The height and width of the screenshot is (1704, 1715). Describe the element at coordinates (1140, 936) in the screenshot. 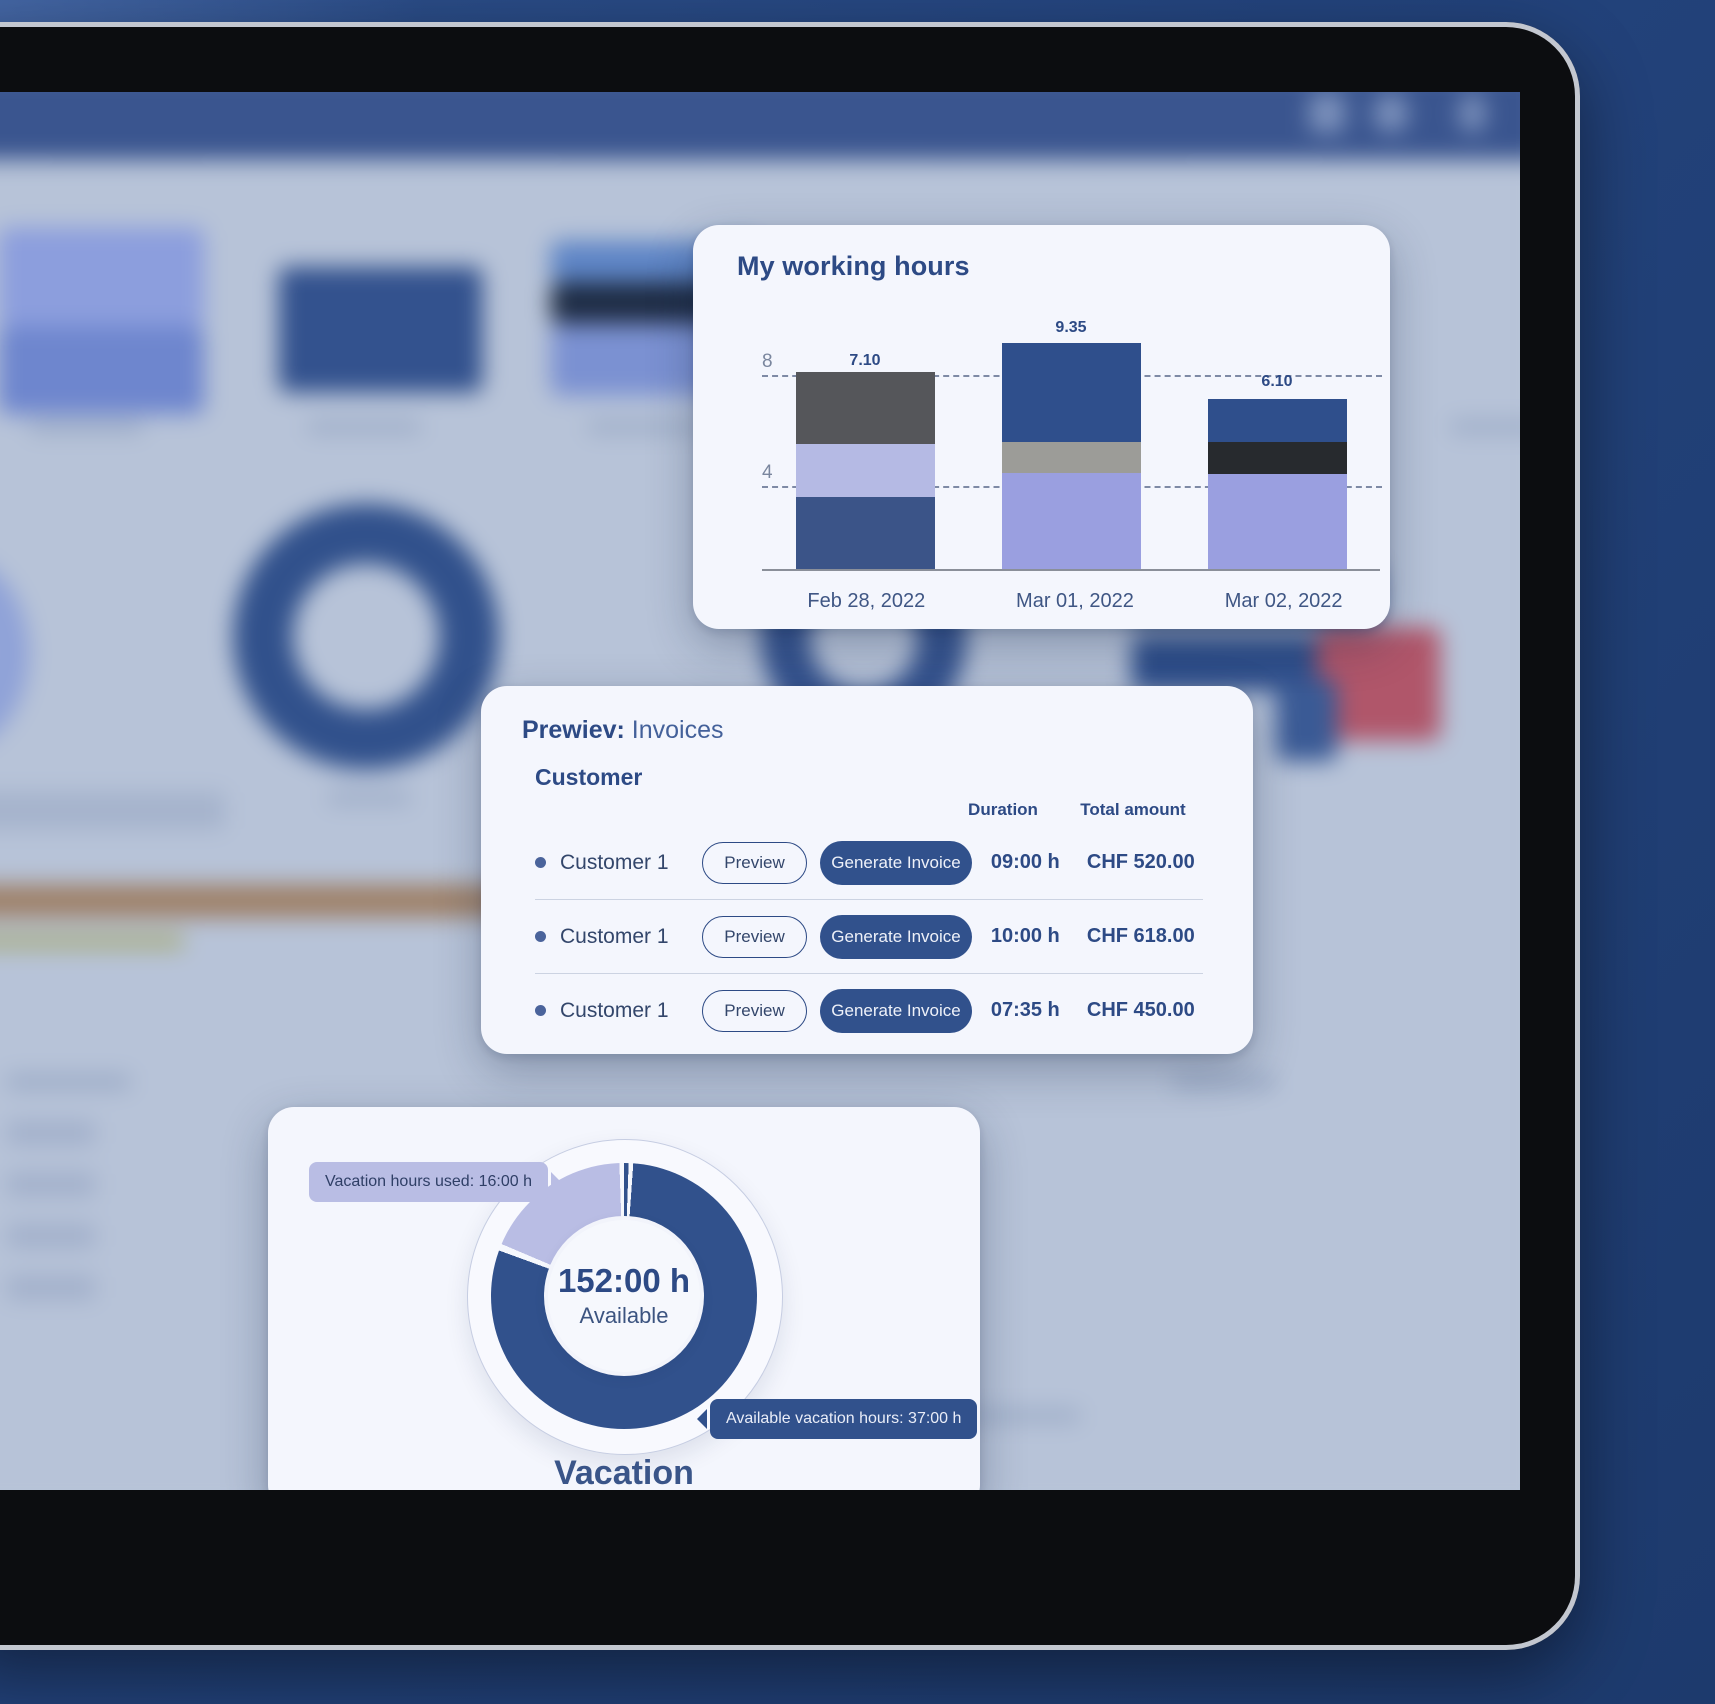

I see `total-amount-value: CHF 618.00` at that location.